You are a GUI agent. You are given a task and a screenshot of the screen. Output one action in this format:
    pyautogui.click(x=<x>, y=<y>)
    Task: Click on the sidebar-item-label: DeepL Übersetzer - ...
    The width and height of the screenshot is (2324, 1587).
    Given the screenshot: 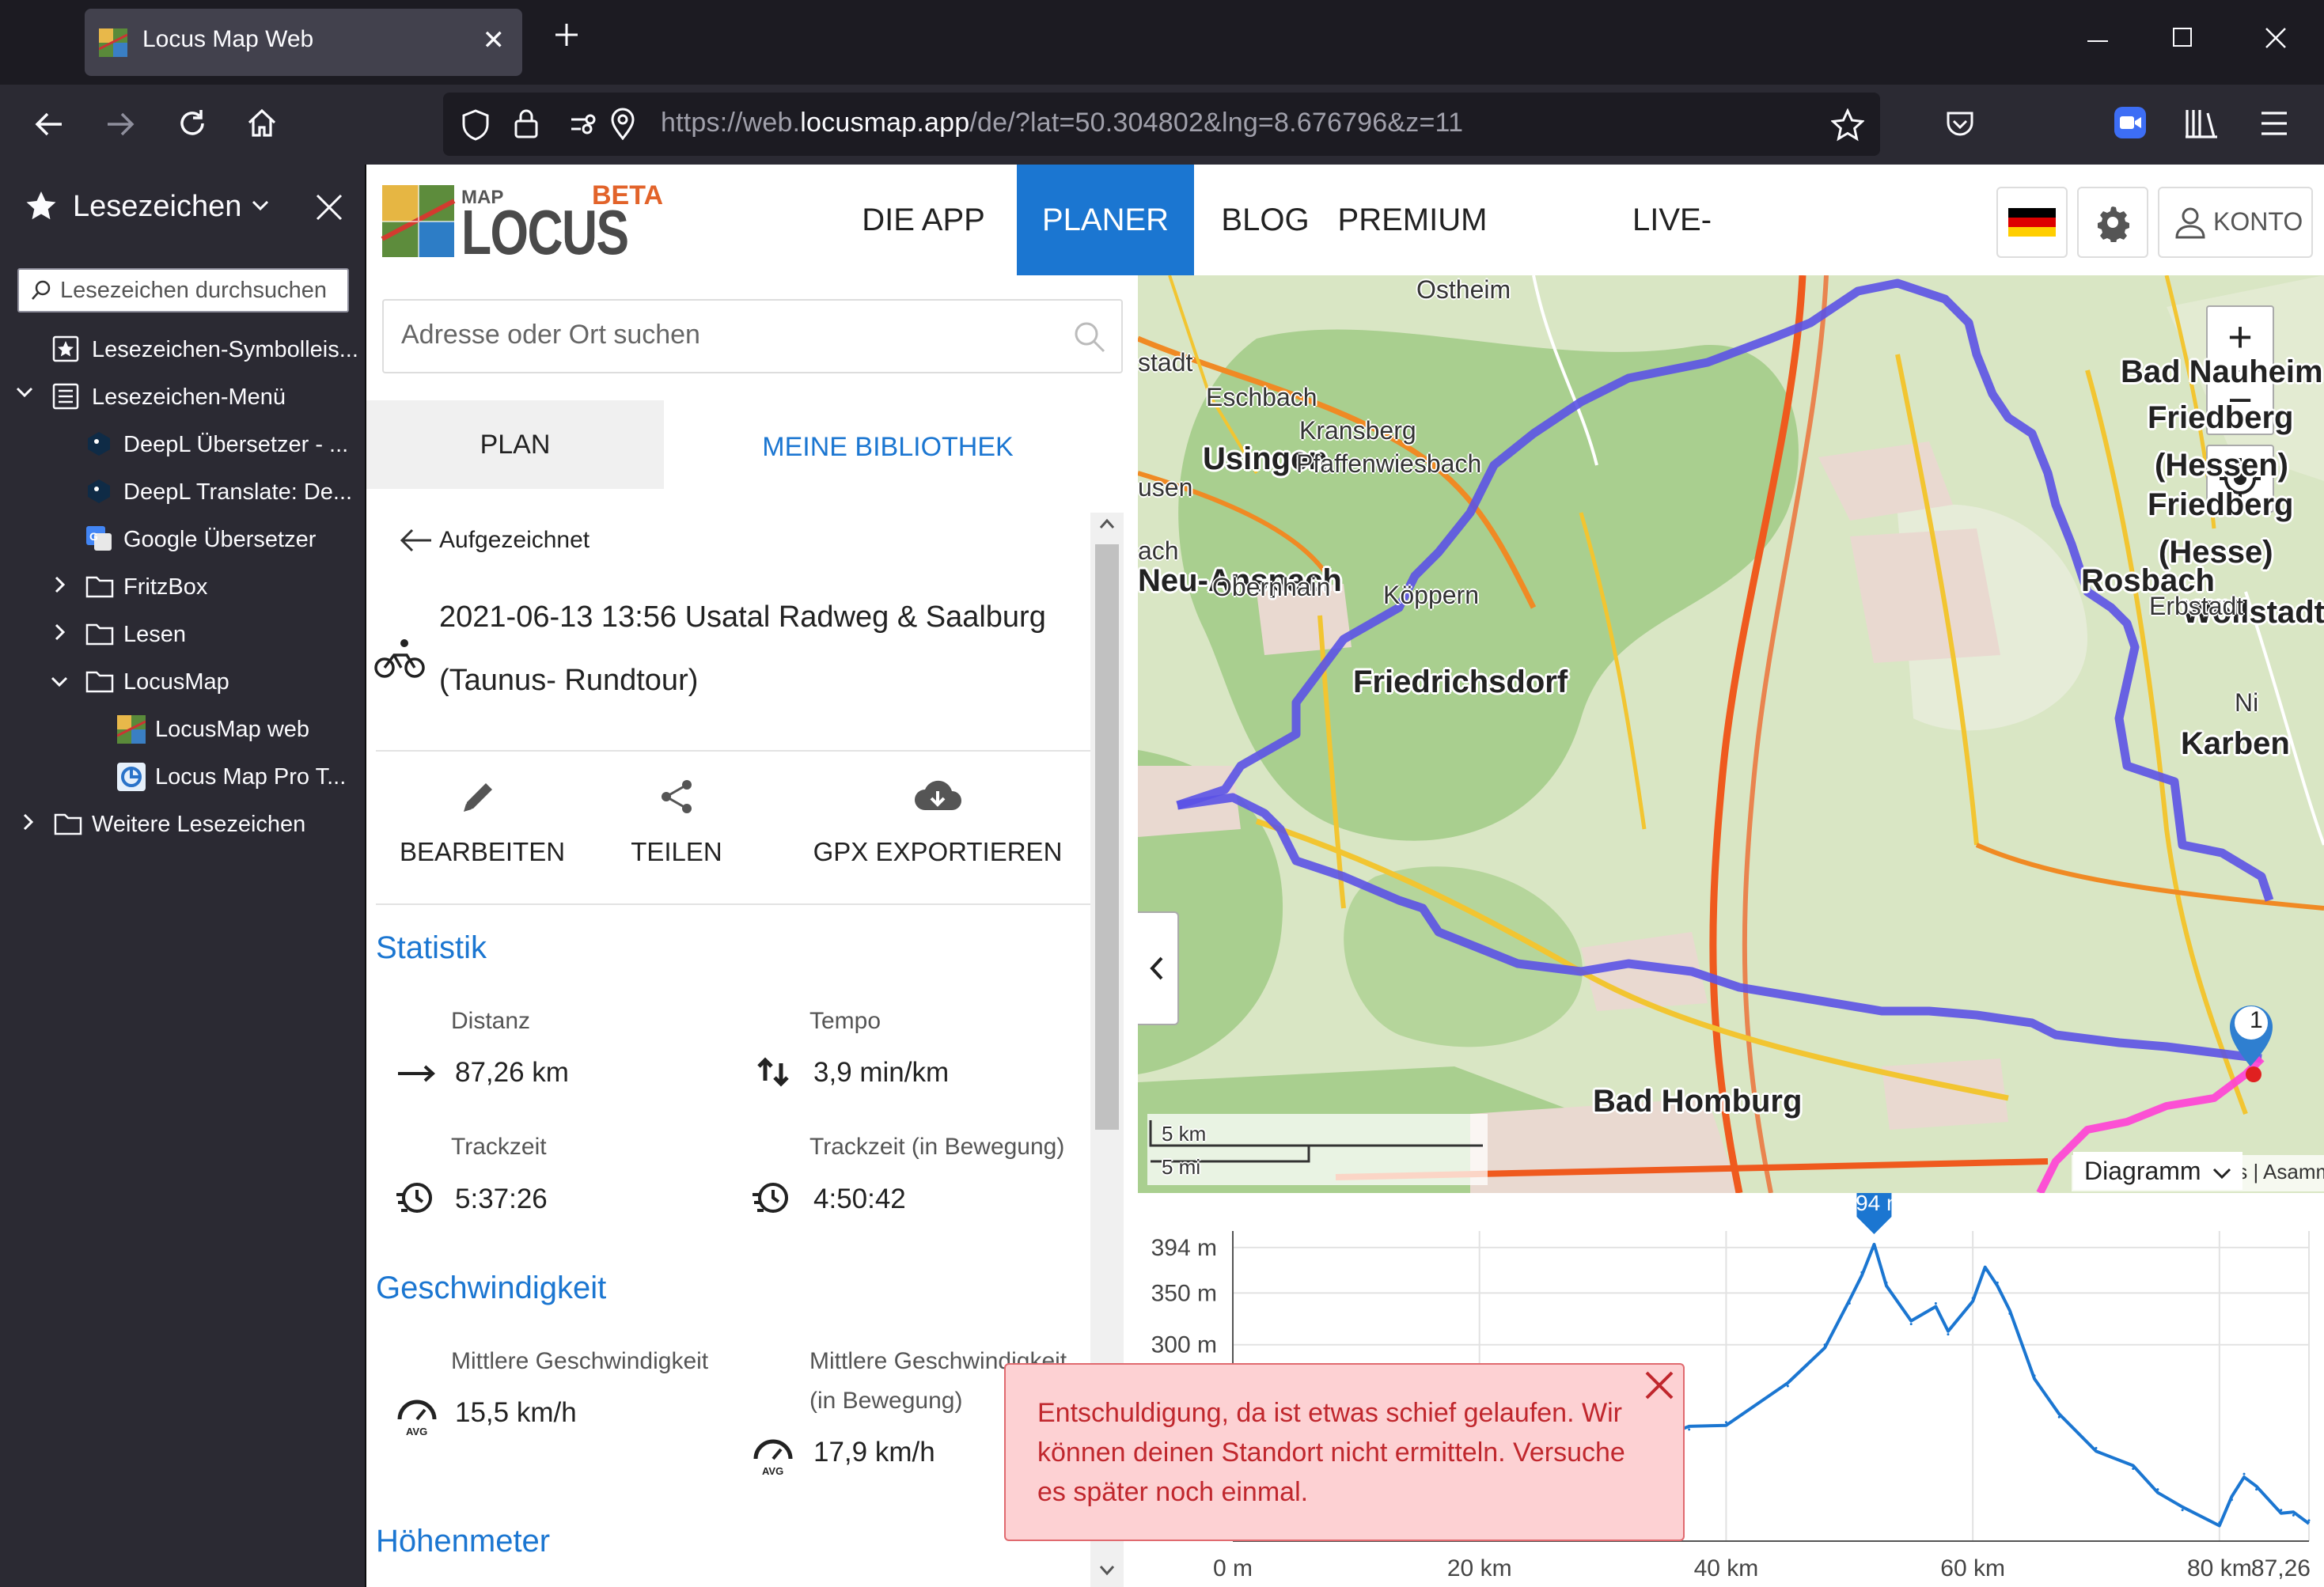 What is the action you would take?
    pyautogui.click(x=236, y=444)
    